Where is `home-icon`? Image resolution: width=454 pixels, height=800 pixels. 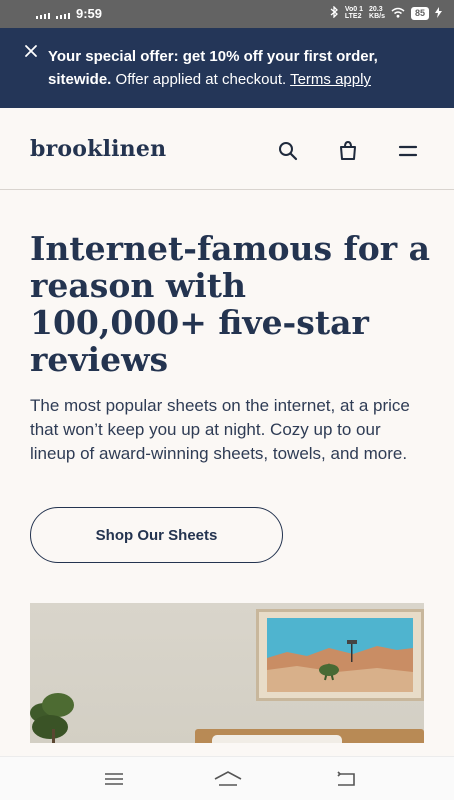
home-icon is located at coordinates (227, 779).